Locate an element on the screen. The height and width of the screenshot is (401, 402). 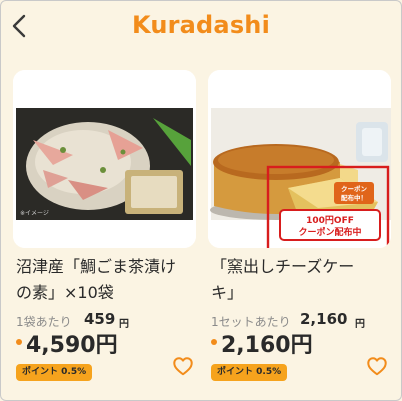
product-title-line1: 「窯出しチーズケー is located at coordinates (283, 266).